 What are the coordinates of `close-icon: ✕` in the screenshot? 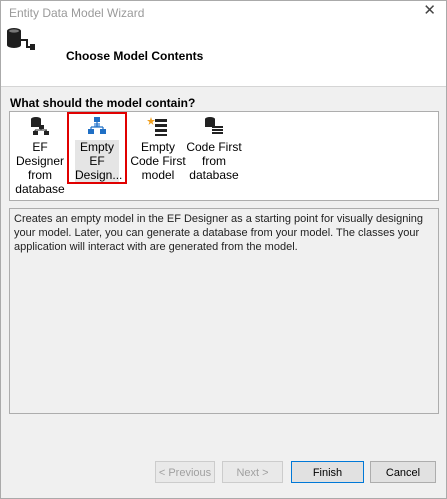 It's located at (429, 11).